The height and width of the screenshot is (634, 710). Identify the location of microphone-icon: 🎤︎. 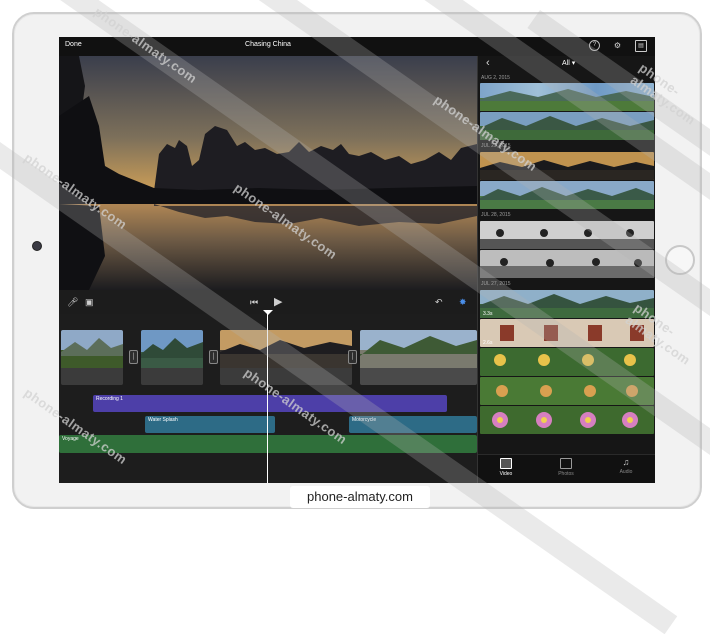
(72, 302).